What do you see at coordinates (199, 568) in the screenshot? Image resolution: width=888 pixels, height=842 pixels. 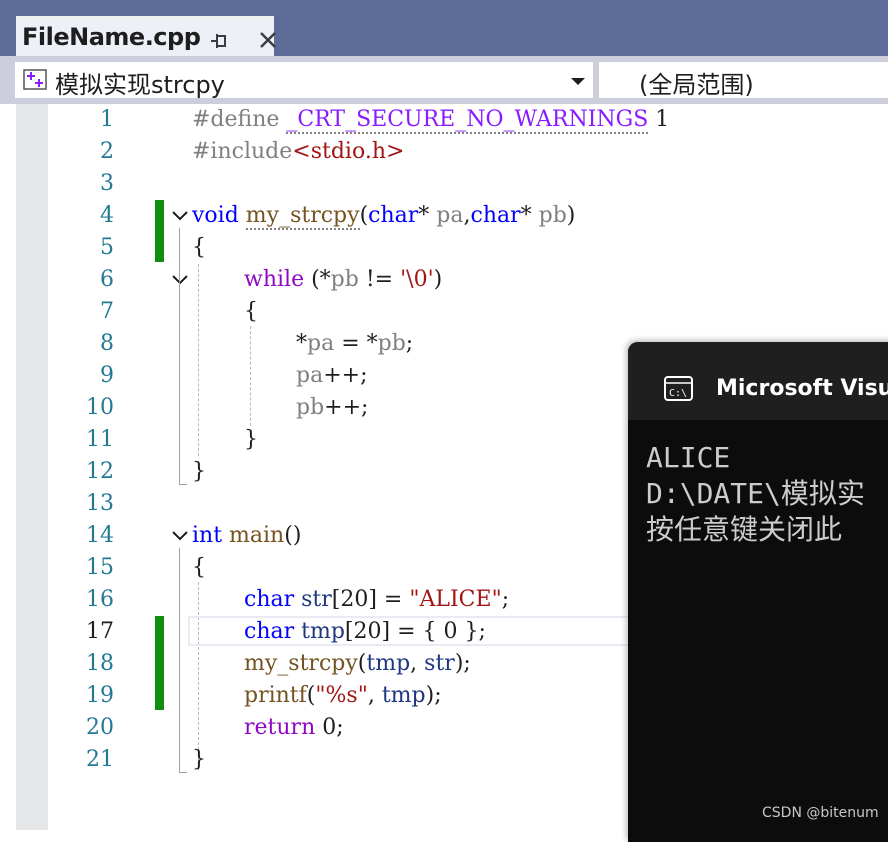 I see `code-line-15: {` at bounding box center [199, 568].